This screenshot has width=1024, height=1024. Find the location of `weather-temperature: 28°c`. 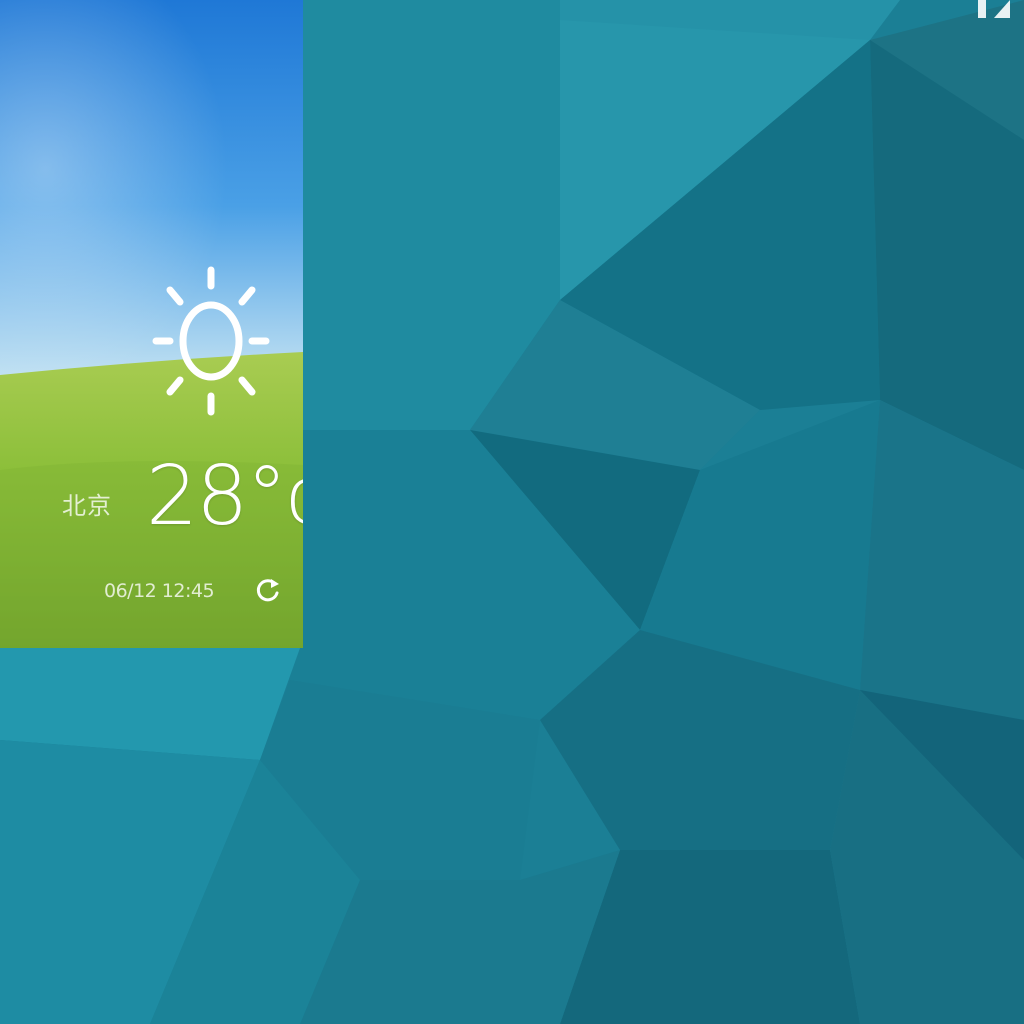

weather-temperature: 28°c is located at coordinates (224, 496).